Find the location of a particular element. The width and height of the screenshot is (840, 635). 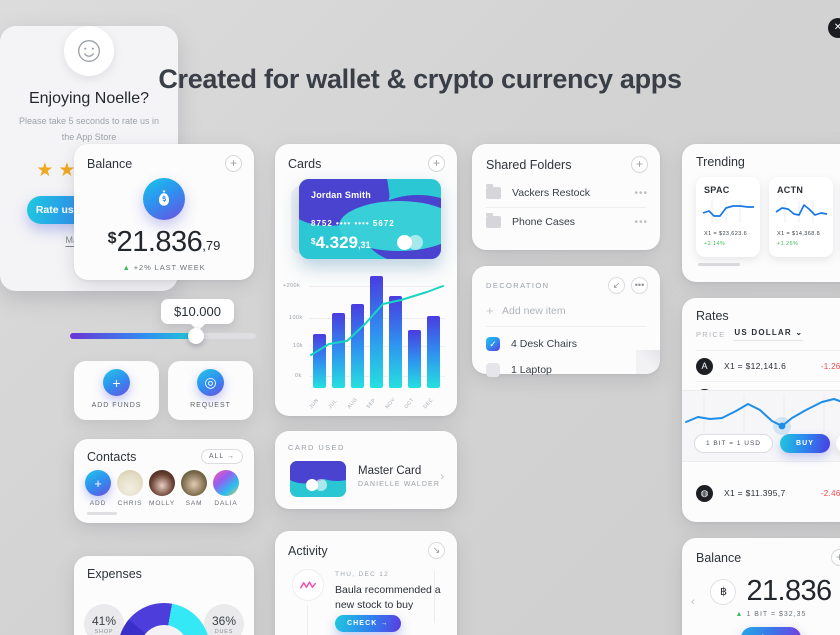

close-icon: ✕ is located at coordinates (834, 28).